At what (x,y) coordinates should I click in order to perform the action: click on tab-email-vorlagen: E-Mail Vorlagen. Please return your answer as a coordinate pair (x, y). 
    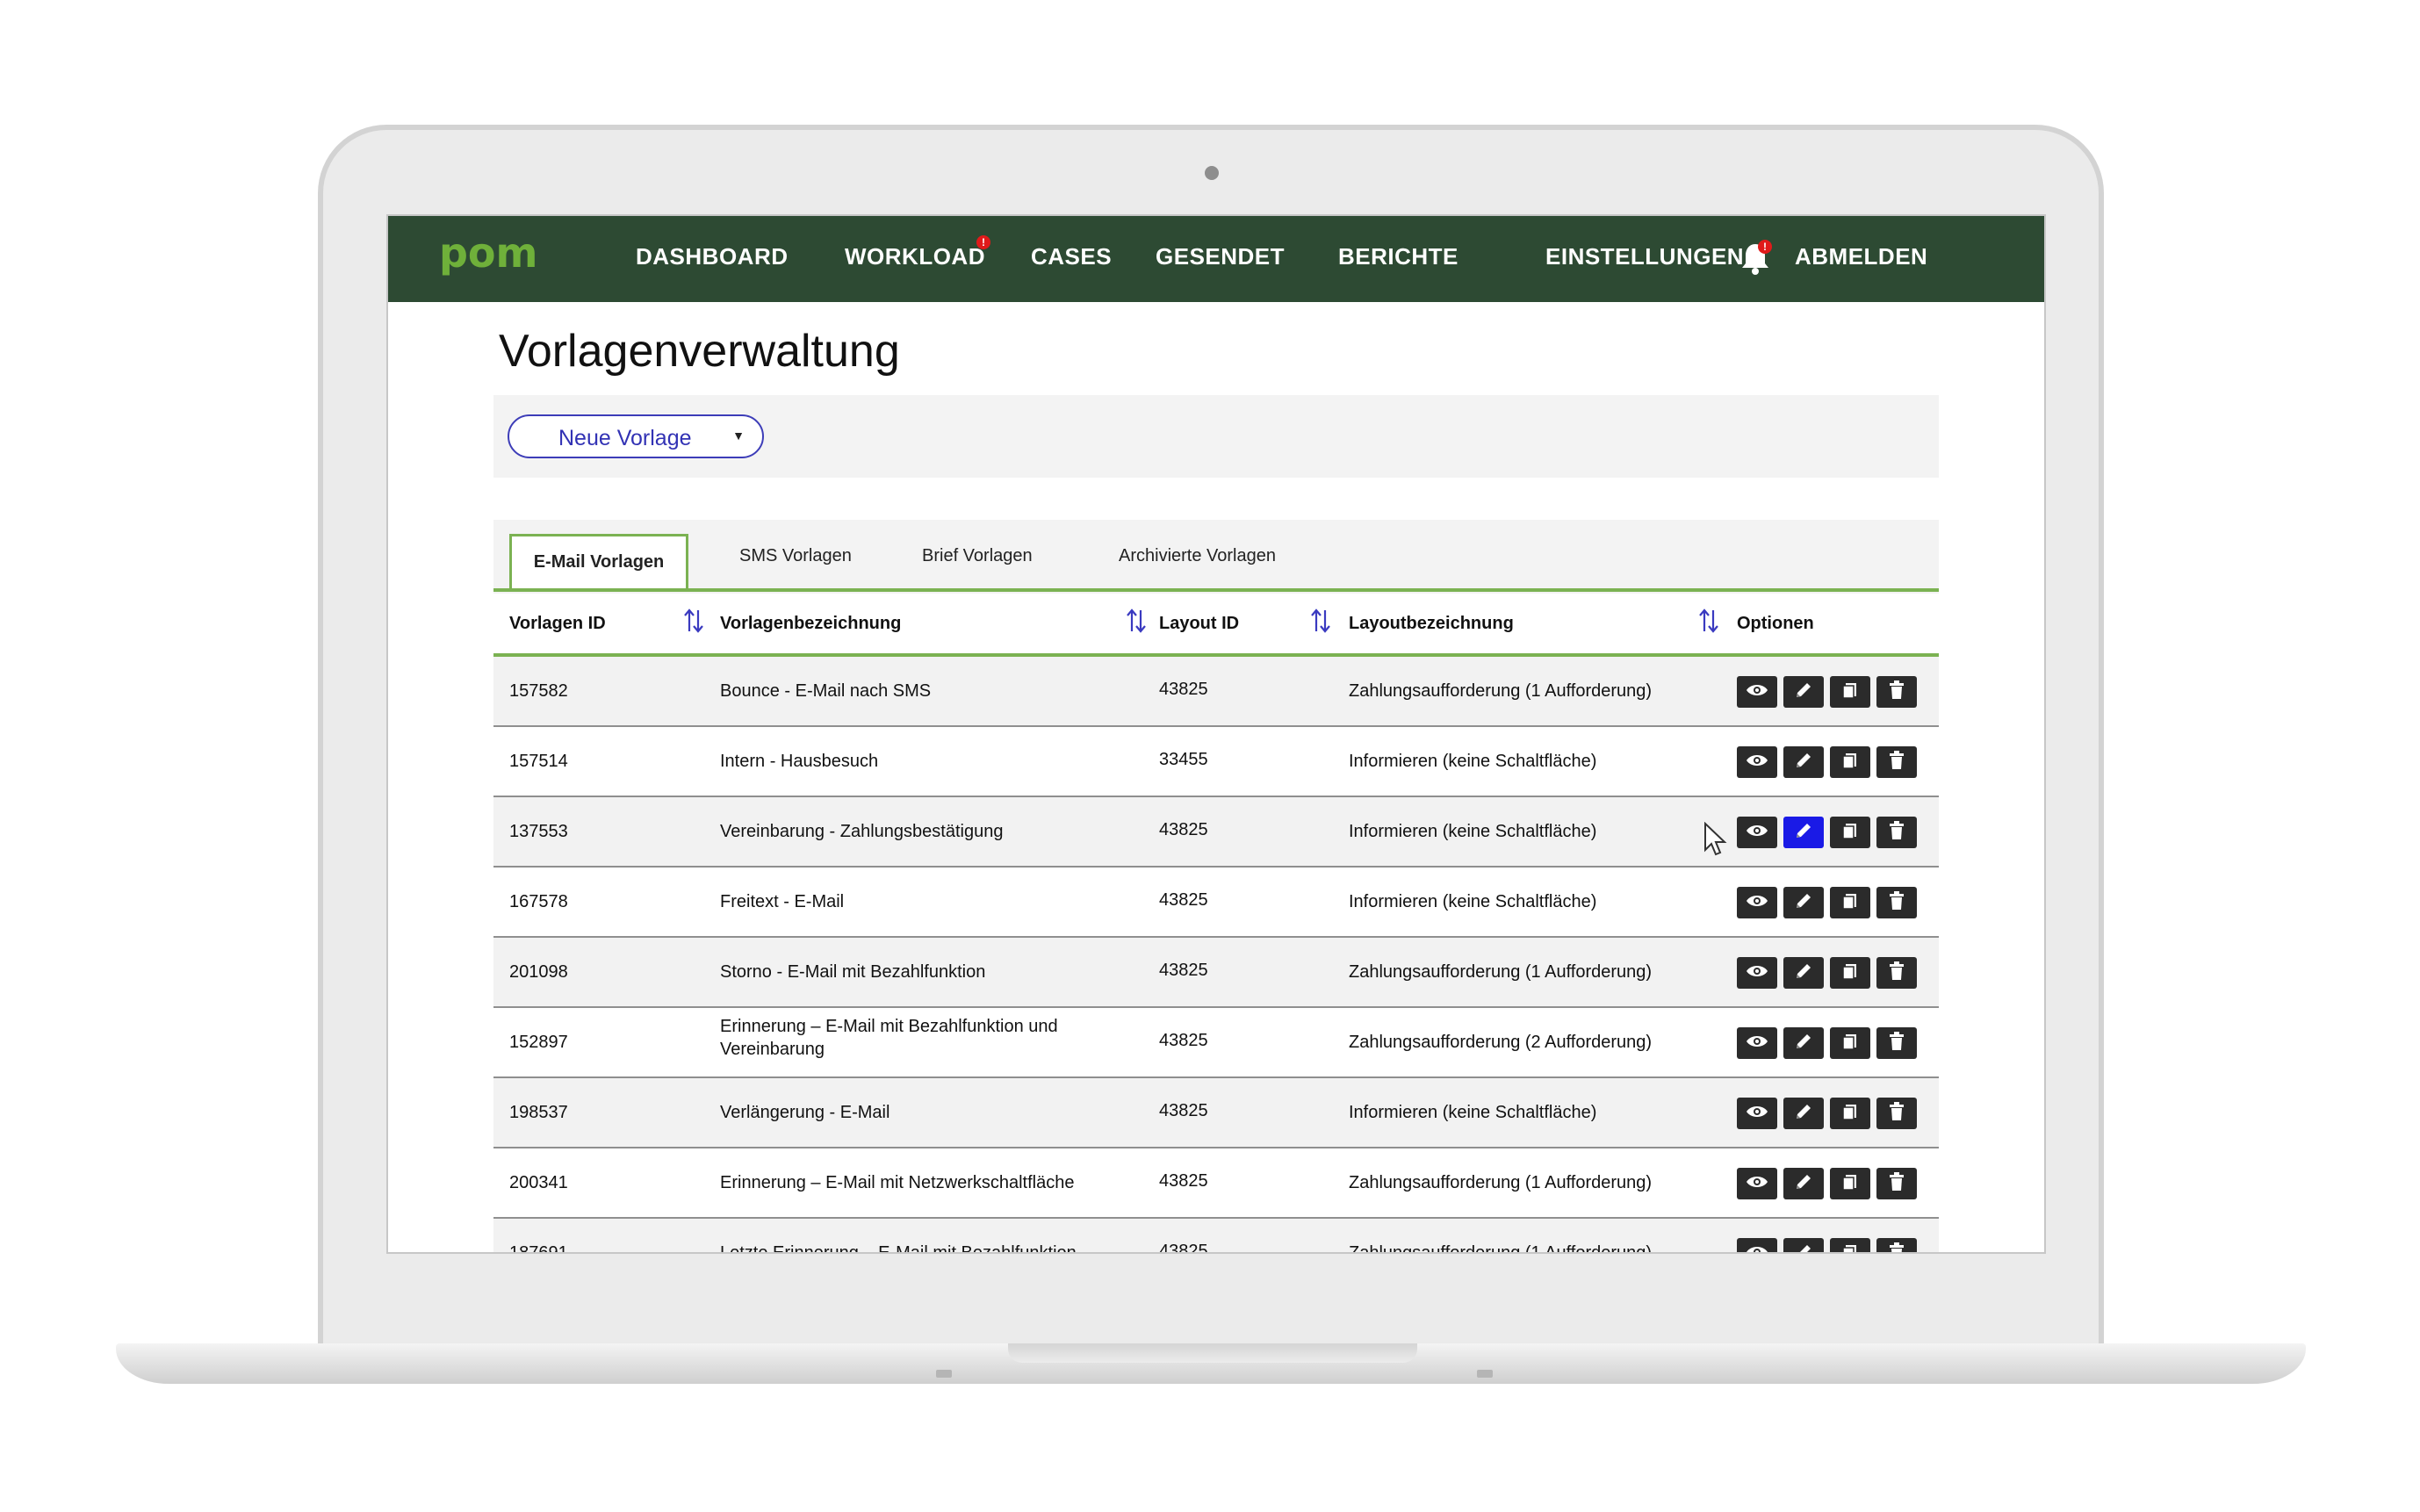
    Looking at the image, I should click on (599, 561).